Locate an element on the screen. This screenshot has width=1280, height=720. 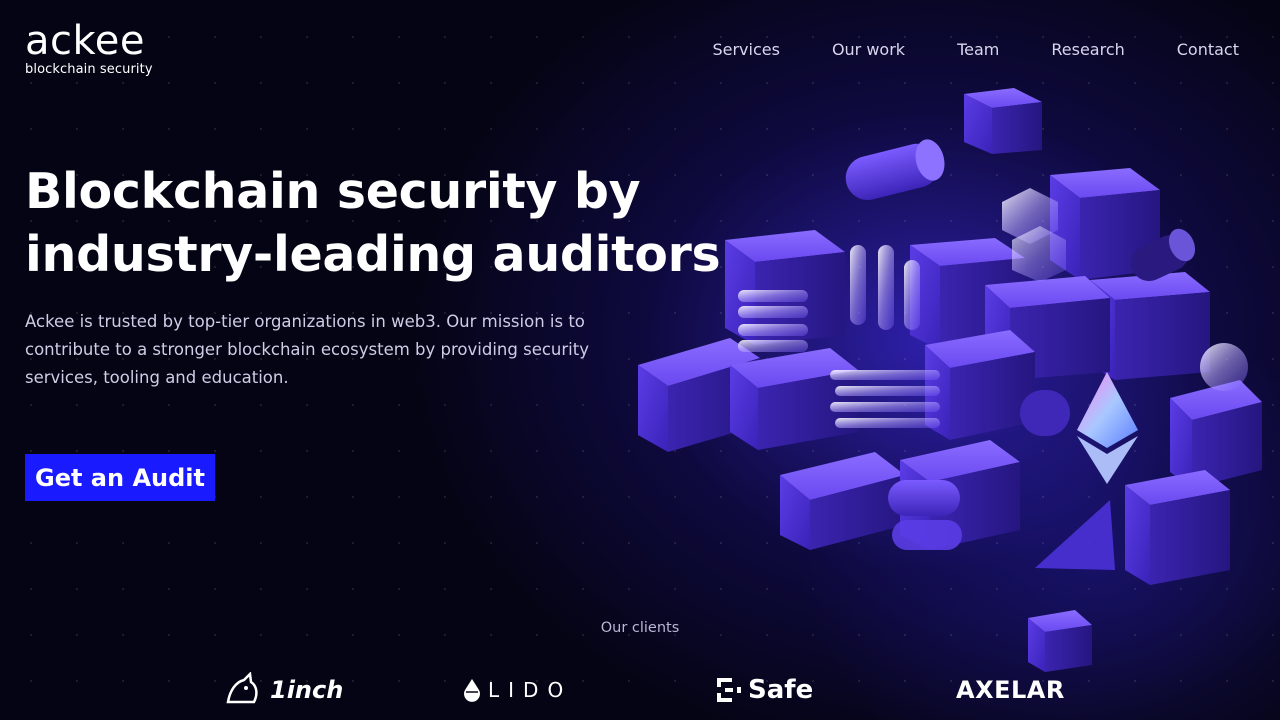
glass-usdc-symbol-icon is located at coordinates (885, 287).